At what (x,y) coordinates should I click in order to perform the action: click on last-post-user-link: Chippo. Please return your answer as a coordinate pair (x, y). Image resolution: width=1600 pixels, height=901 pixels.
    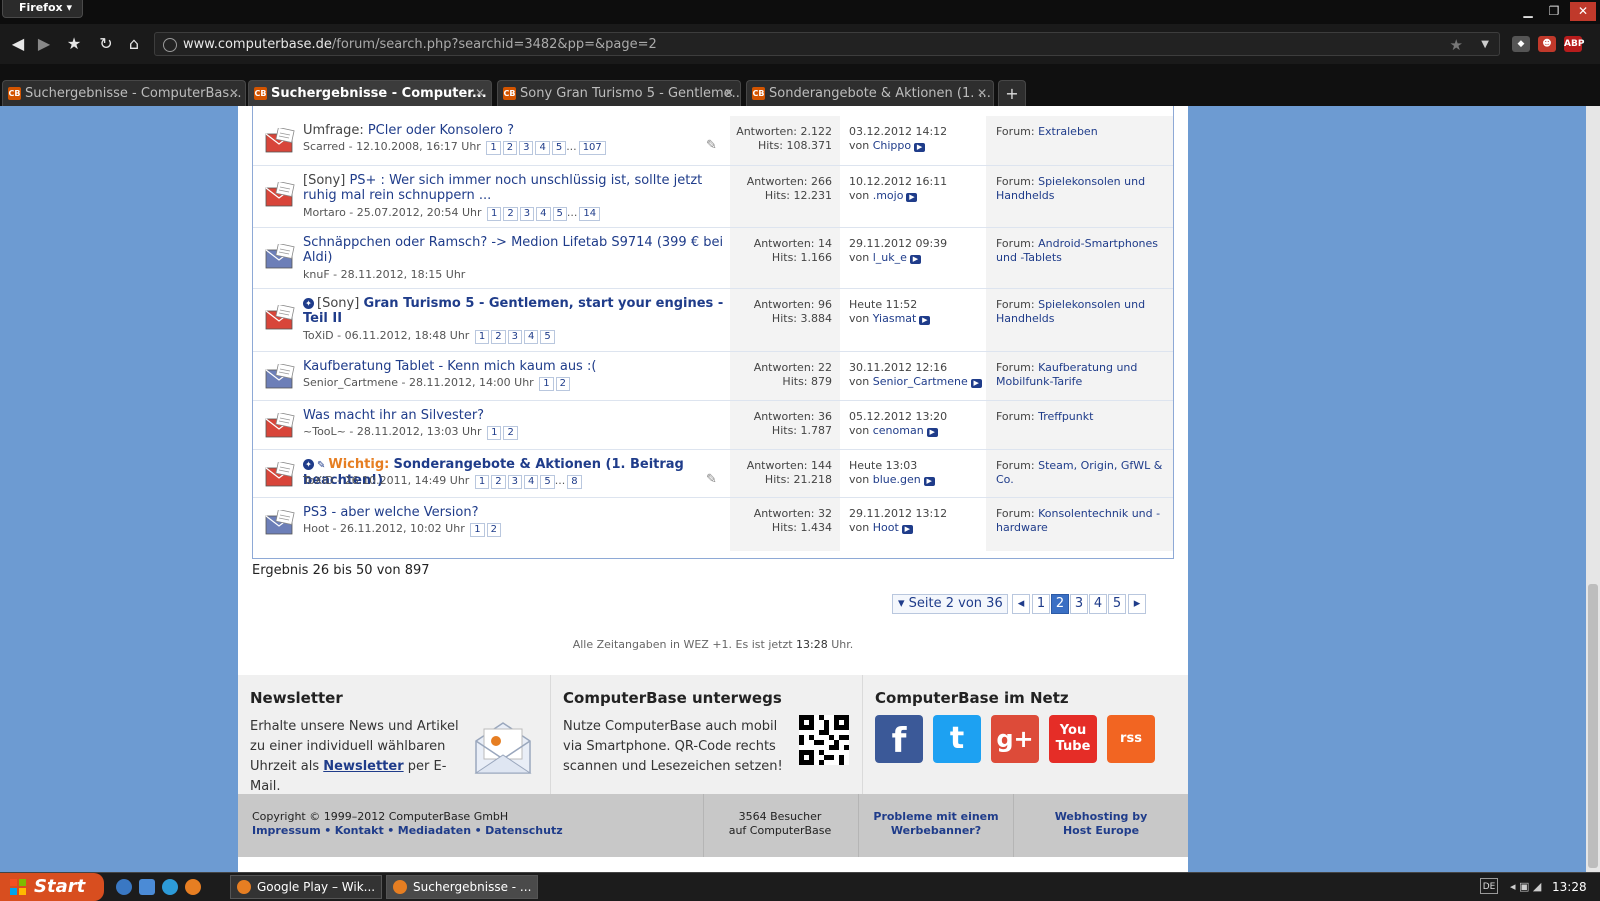
    Looking at the image, I should click on (892, 145).